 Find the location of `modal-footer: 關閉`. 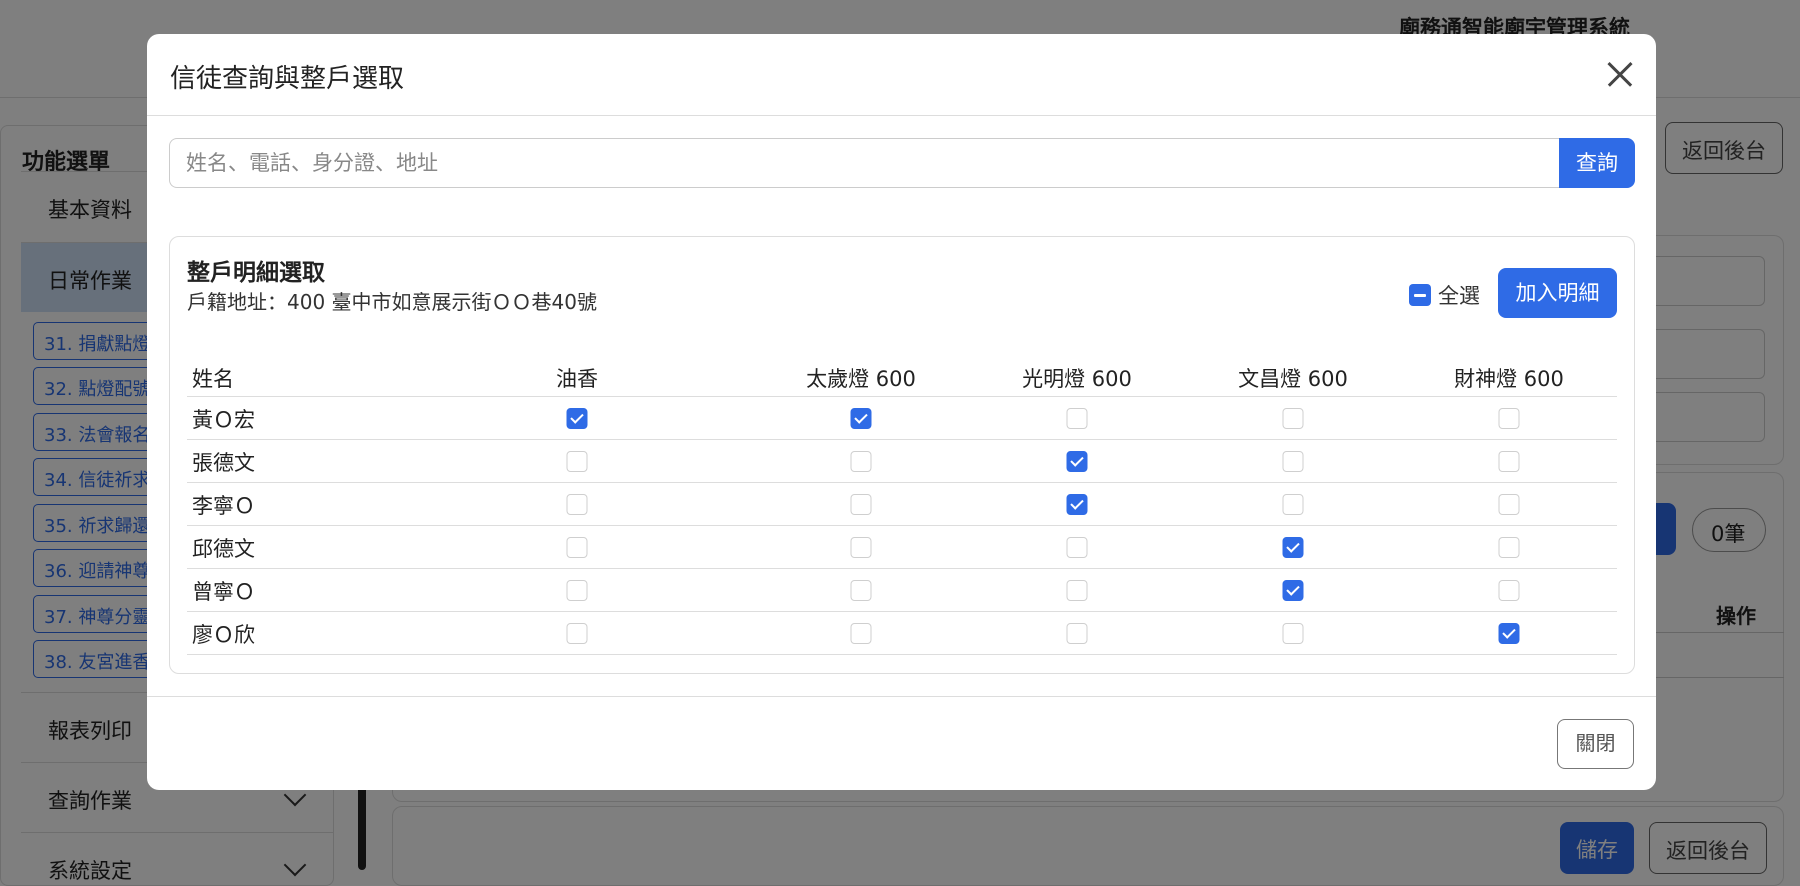

modal-footer: 關閉 is located at coordinates (901, 743).